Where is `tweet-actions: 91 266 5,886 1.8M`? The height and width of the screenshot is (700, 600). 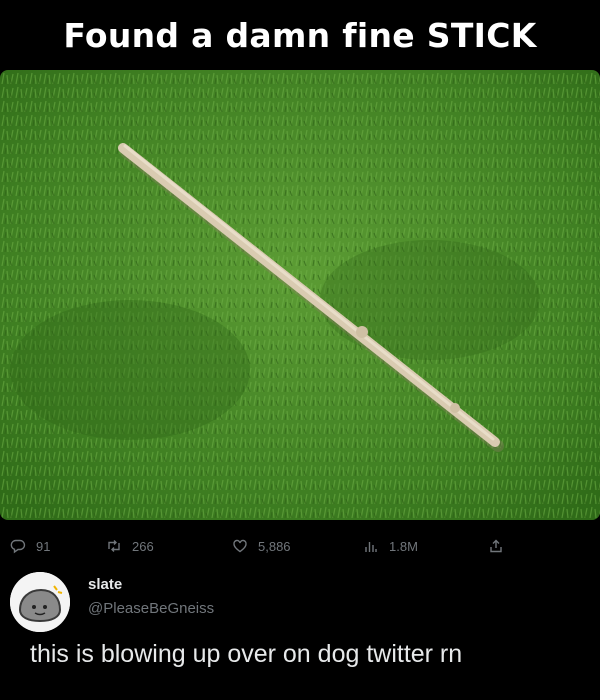
tweet-actions: 91 266 5,886 1.8M is located at coordinates (300, 546).